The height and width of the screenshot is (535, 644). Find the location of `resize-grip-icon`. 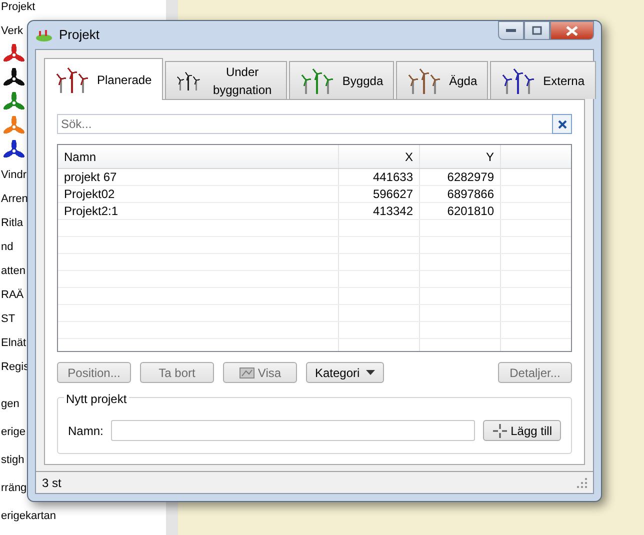

resize-grip-icon is located at coordinates (582, 483).